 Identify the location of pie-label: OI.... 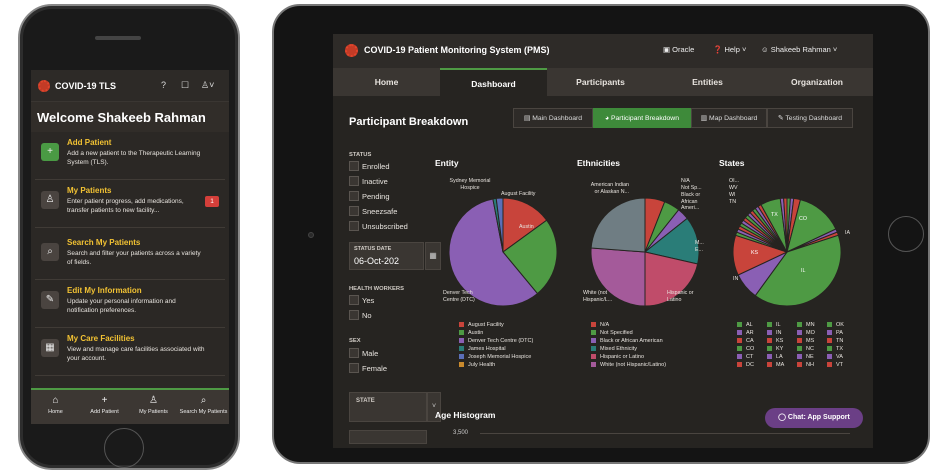
(734, 181).